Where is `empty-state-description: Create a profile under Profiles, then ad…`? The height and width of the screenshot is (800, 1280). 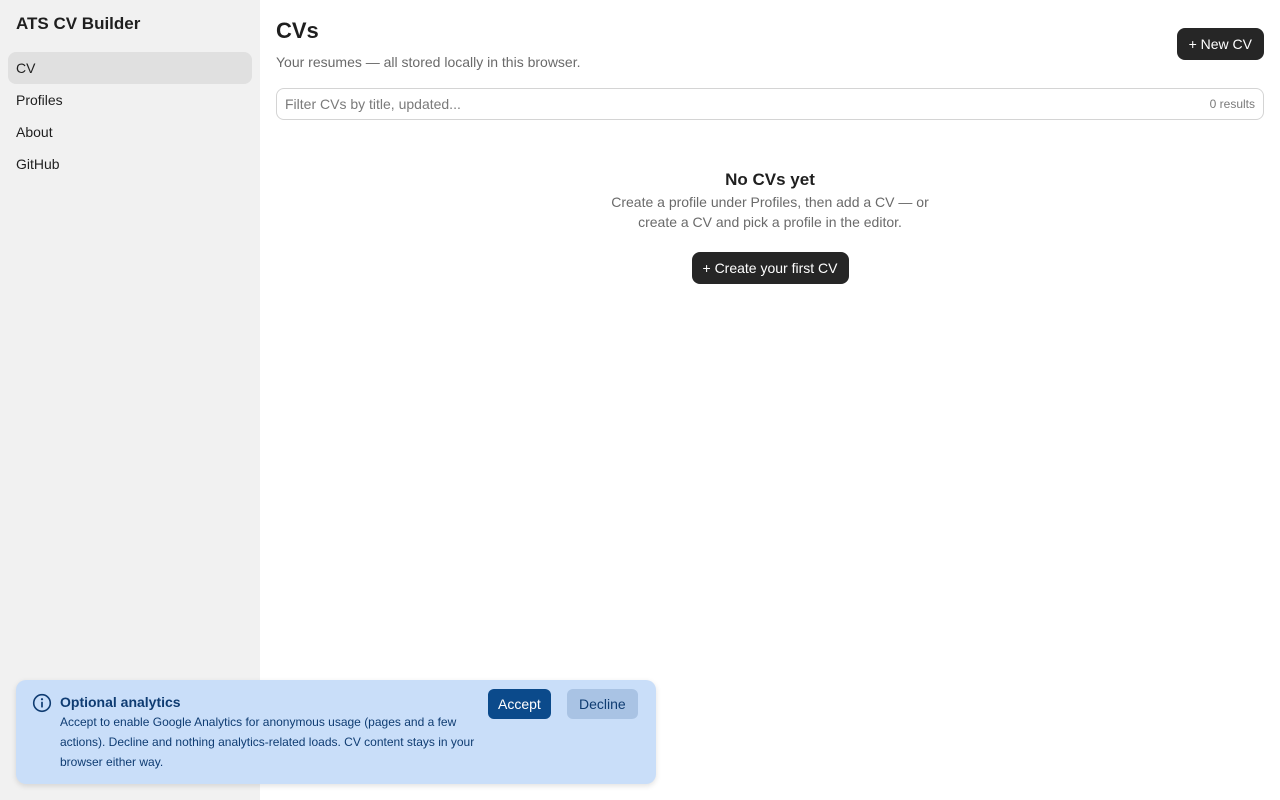
empty-state-description: Create a profile under Profiles, then ad… is located at coordinates (770, 212).